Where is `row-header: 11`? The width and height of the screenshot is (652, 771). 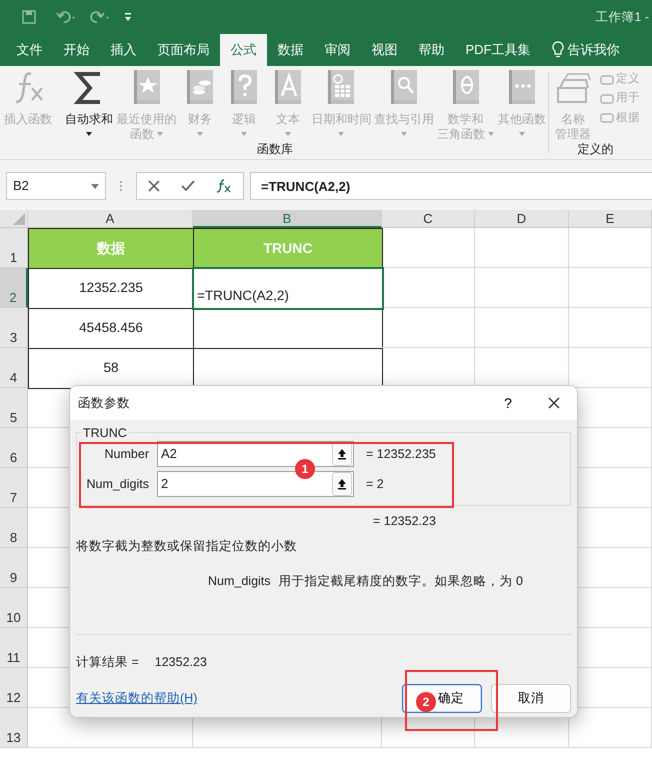
row-header: 11 is located at coordinates (14, 648).